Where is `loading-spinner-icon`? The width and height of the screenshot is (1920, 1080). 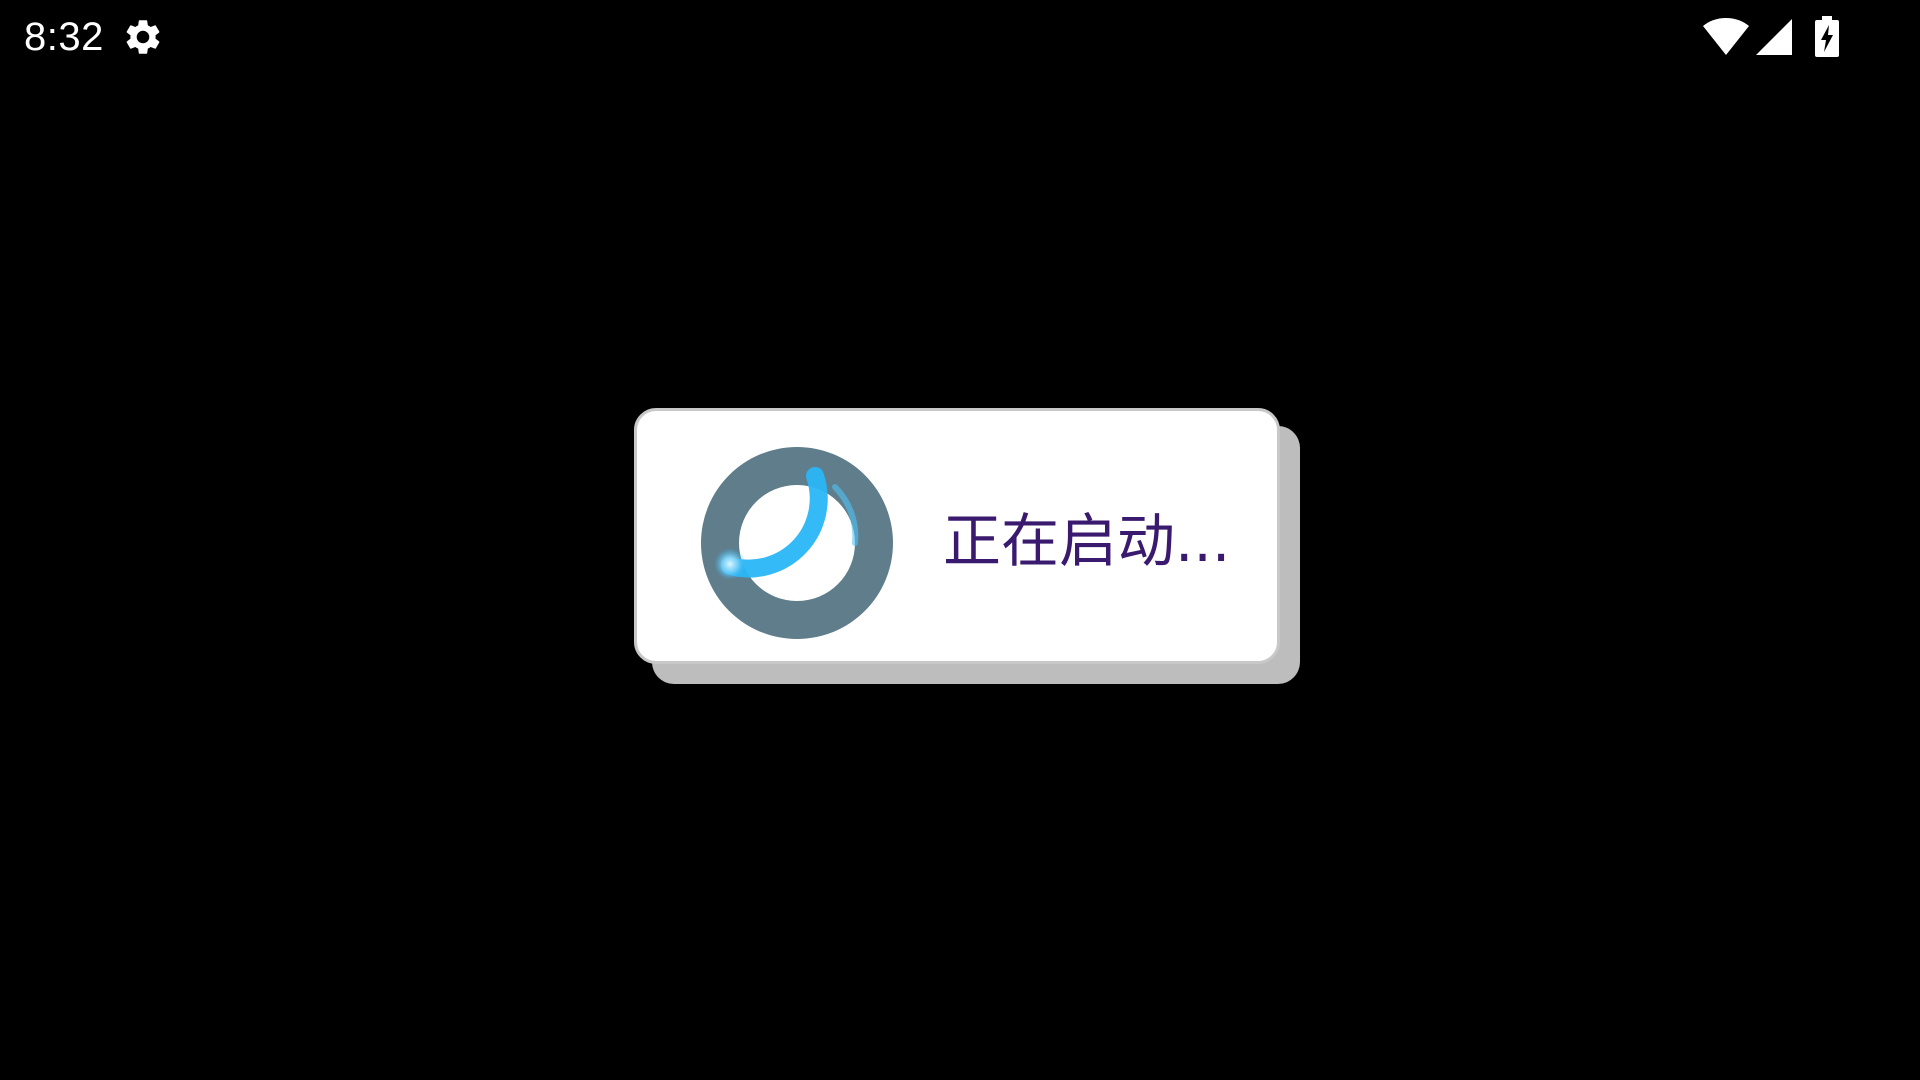 loading-spinner-icon is located at coordinates (797, 543).